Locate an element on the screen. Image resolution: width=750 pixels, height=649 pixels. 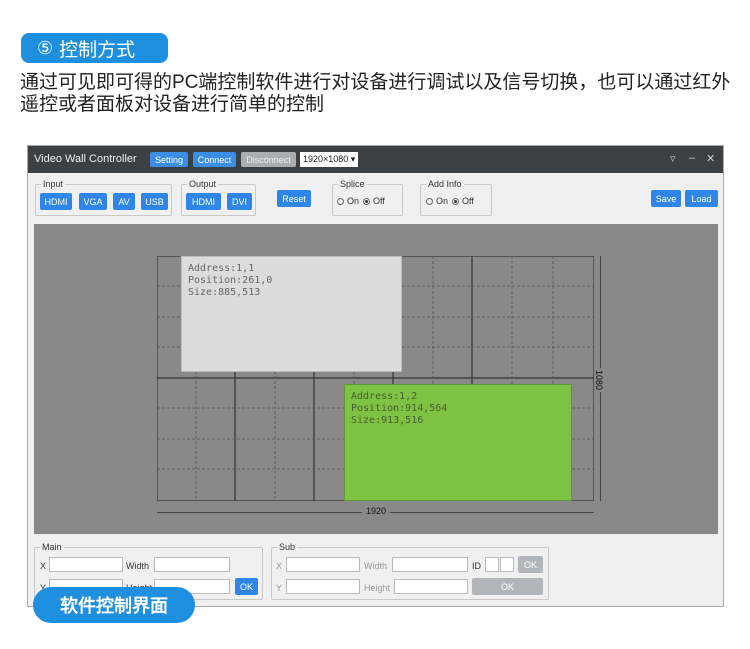
splice-off-radio: Off is located at coordinates (374, 201).